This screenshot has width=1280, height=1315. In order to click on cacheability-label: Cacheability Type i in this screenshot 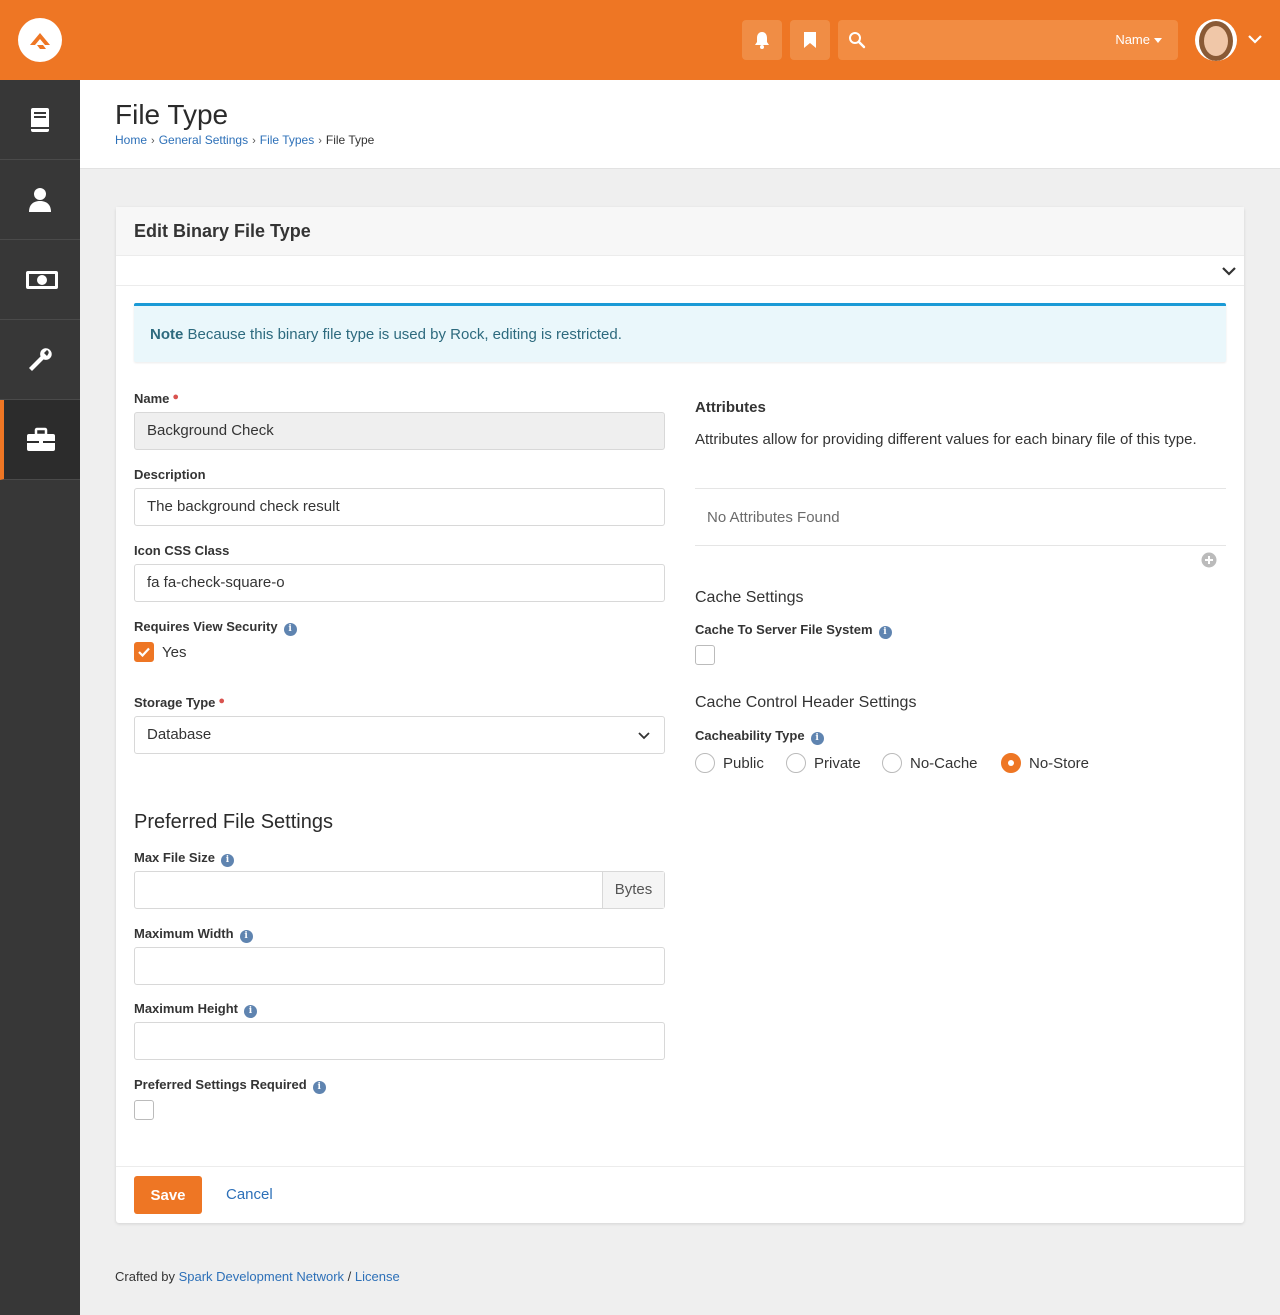, I will do `click(759, 736)`.